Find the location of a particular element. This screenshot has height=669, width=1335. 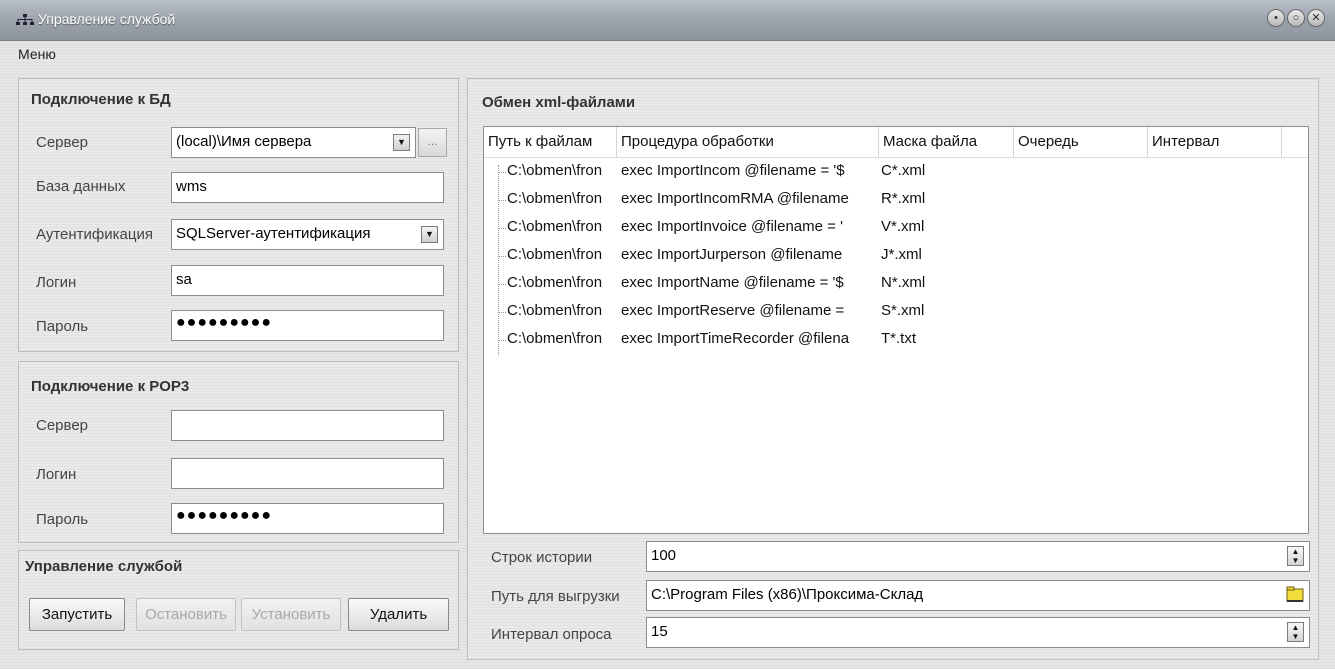

folder-icon is located at coordinates (1295, 594).